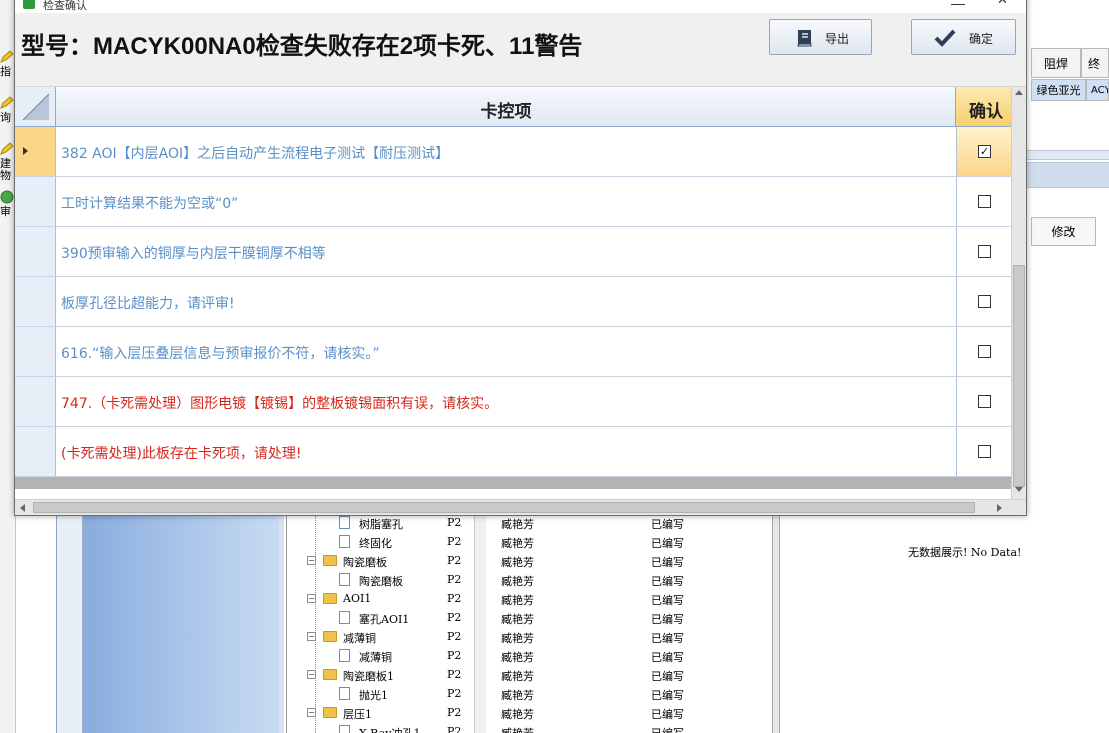 This screenshot has width=1109, height=733. Describe the element at coordinates (530, 693) in the screenshot. I see `tree-row: 抛光1 P2 臧艳芳 已编写` at that location.